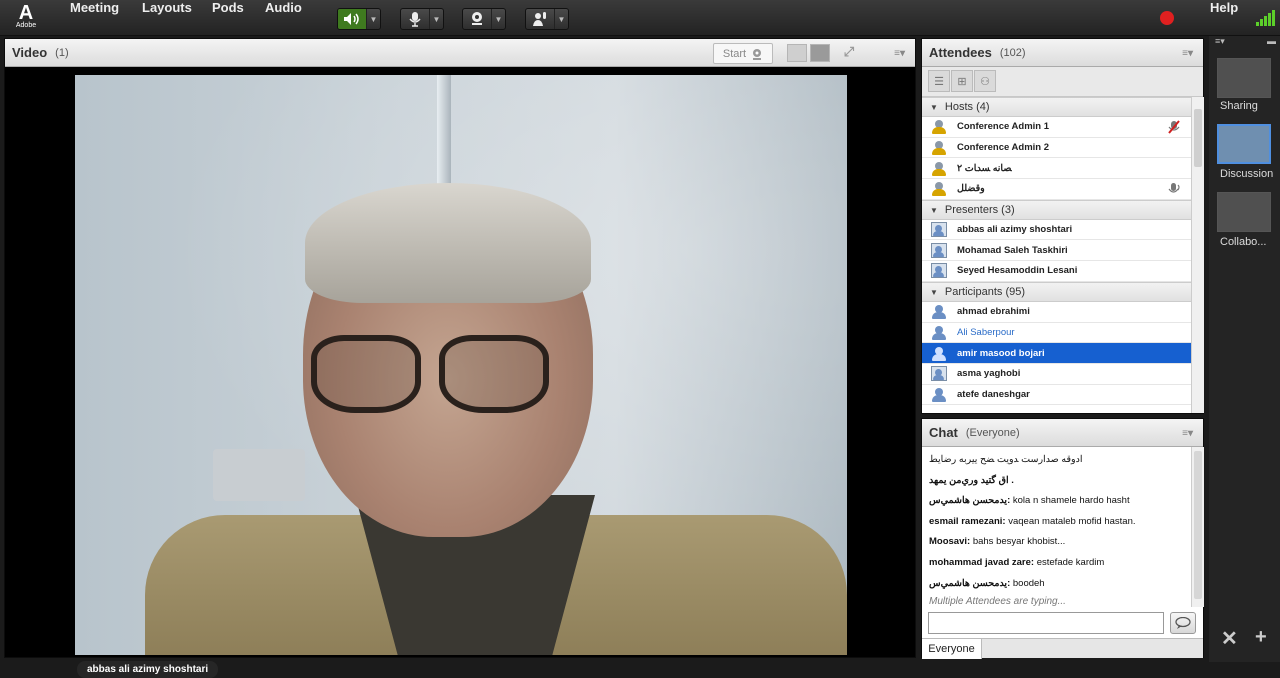 The height and width of the screenshot is (678, 1280). I want to click on breakout-view-icon: ⊞, so click(962, 81).